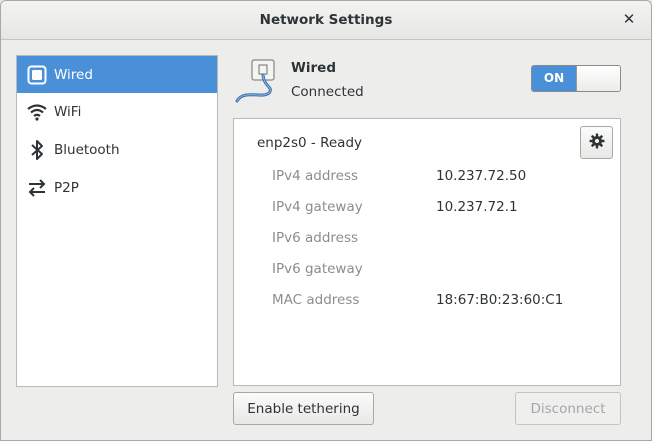 Image resolution: width=652 pixels, height=441 pixels. Describe the element at coordinates (66, 187) in the screenshot. I see `sidebar-item-label: P2P` at that location.